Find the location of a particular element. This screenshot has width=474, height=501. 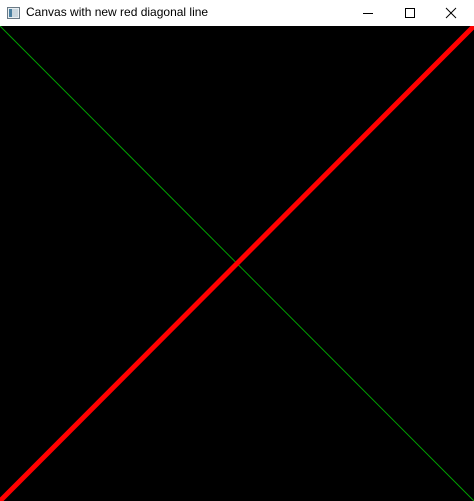

minimize-button is located at coordinates (368, 13).